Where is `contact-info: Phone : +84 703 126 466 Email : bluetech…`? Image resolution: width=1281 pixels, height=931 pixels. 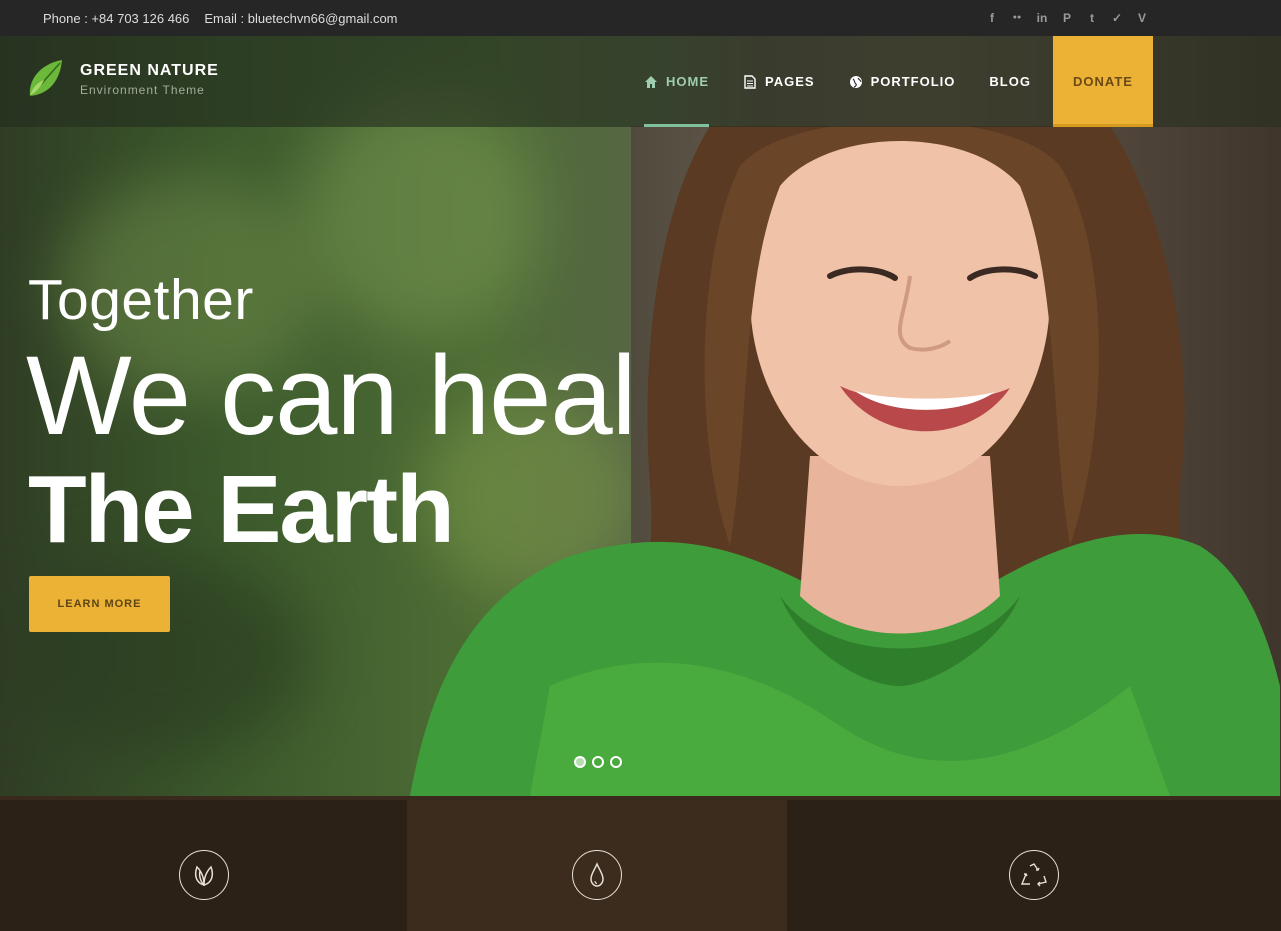
contact-info: Phone : +84 703 126 466 Email : bluetech… is located at coordinates (220, 18).